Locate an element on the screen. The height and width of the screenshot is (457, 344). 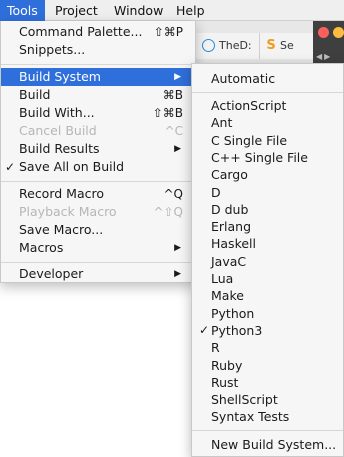
build-system-item: C++ Single File is located at coordinates (267, 157).